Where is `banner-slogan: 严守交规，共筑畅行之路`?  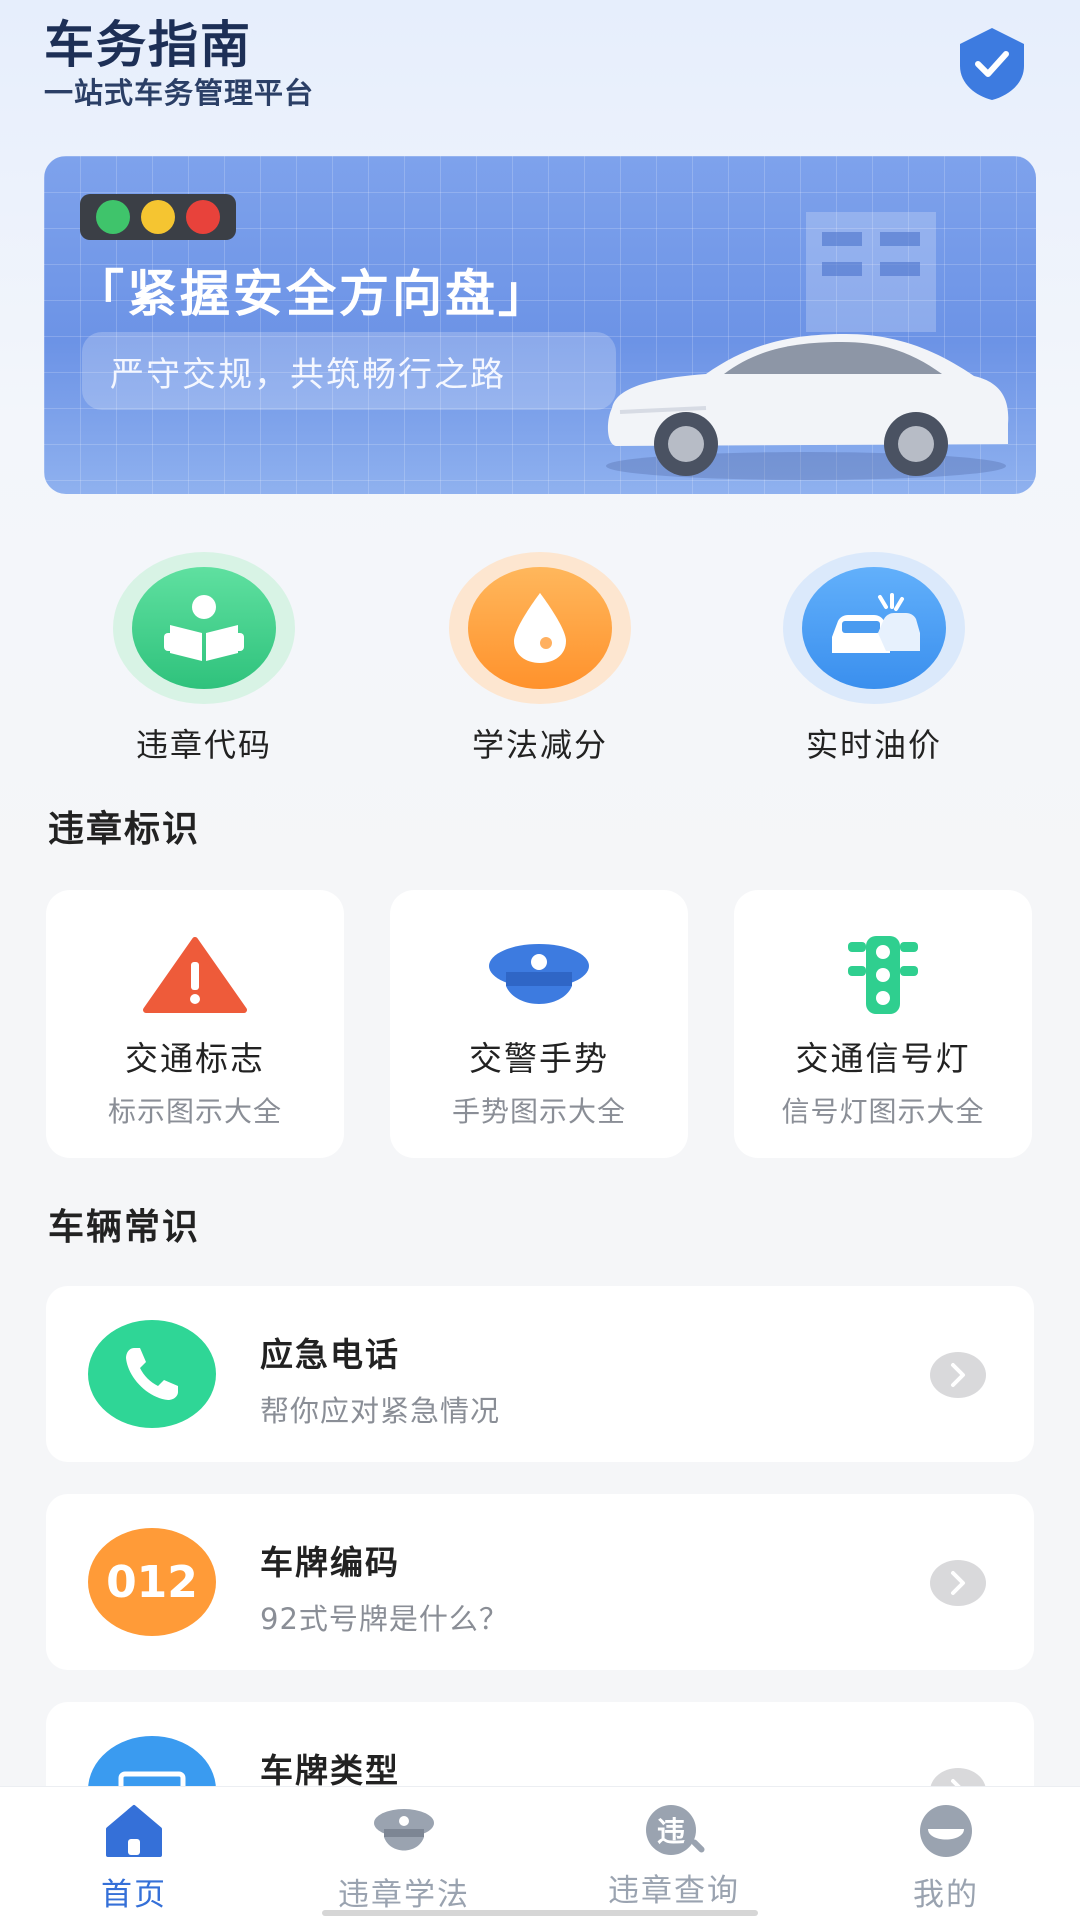
banner-slogan: 严守交规，共筑畅行之路 is located at coordinates (349, 371).